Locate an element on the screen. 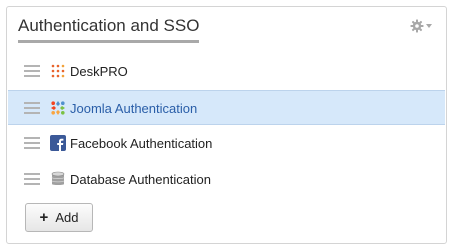 The width and height of the screenshot is (454, 251). plus-icon: + is located at coordinates (44, 217).